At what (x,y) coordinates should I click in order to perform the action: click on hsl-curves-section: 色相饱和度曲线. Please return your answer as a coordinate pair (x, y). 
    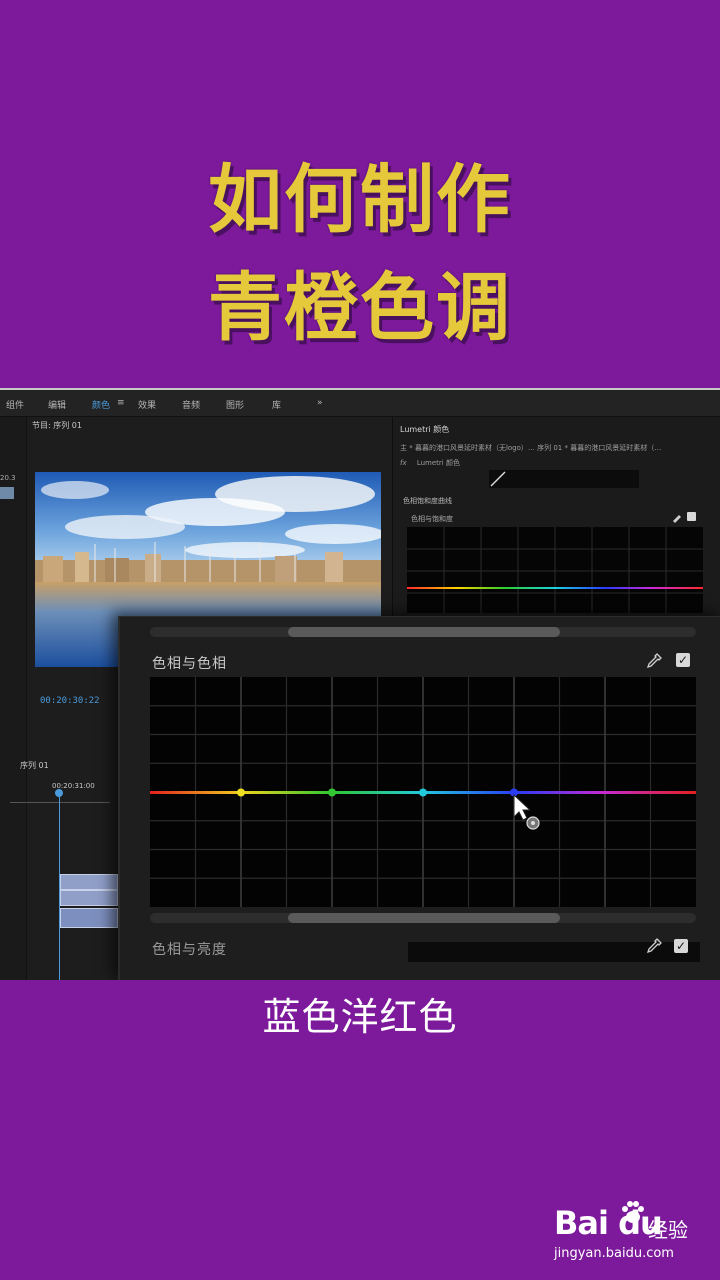
    Looking at the image, I should click on (427, 501).